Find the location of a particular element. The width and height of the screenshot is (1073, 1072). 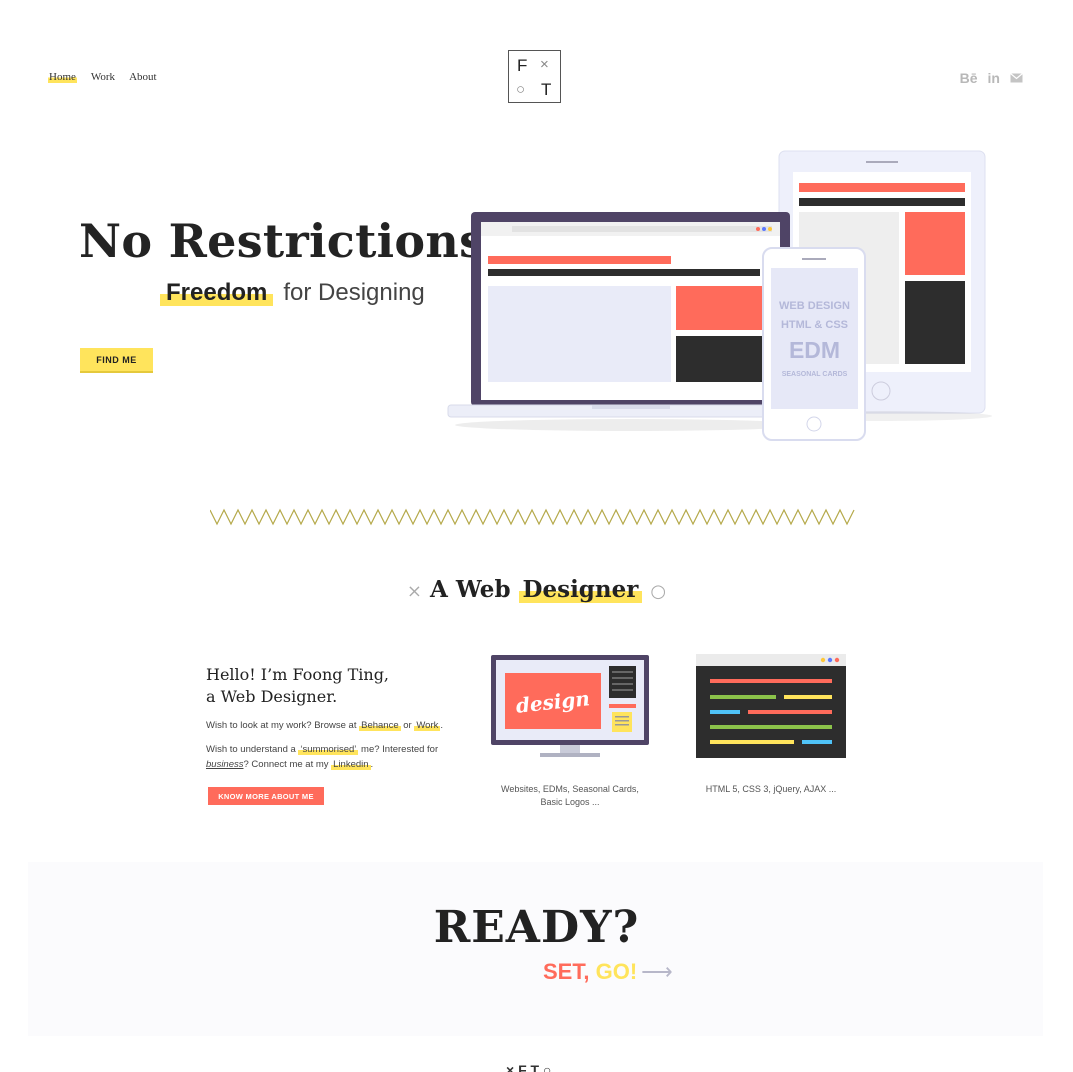

nav-home-link: Home is located at coordinates (62, 77).